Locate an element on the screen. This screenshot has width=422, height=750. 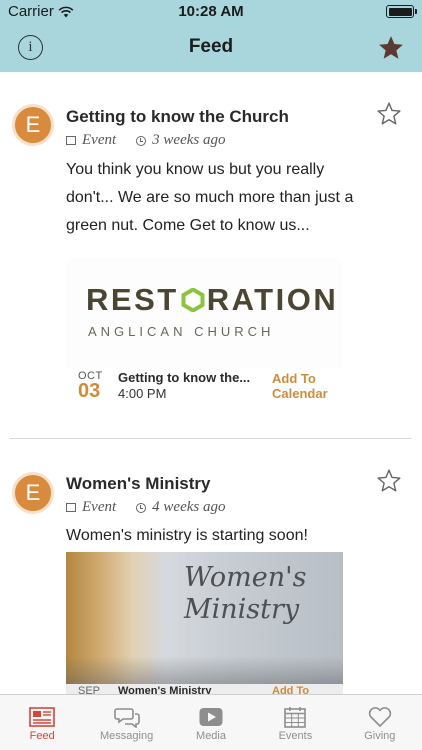
tab-bar: Feed Messaging Media Events Giving is located at coordinates (211, 722).